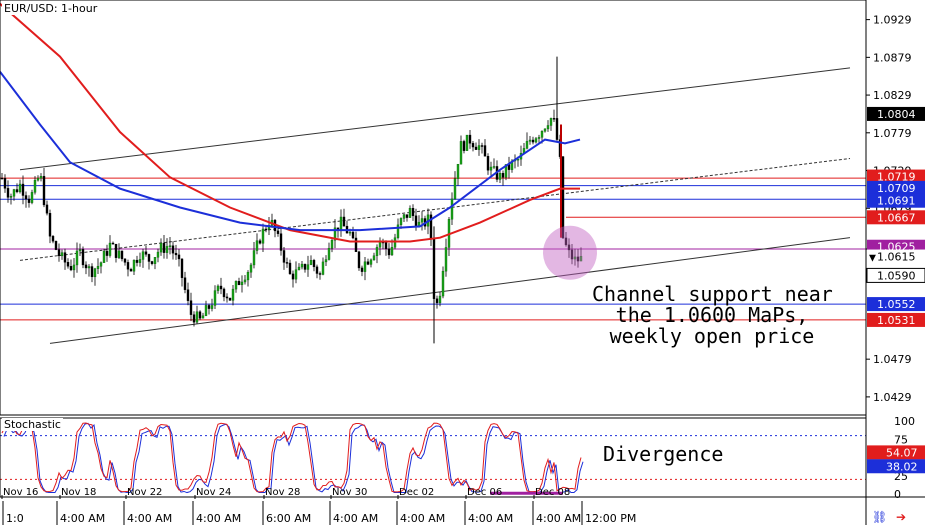 The image size is (925, 525). I want to click on goto-end-icon: ➔, so click(901, 517).